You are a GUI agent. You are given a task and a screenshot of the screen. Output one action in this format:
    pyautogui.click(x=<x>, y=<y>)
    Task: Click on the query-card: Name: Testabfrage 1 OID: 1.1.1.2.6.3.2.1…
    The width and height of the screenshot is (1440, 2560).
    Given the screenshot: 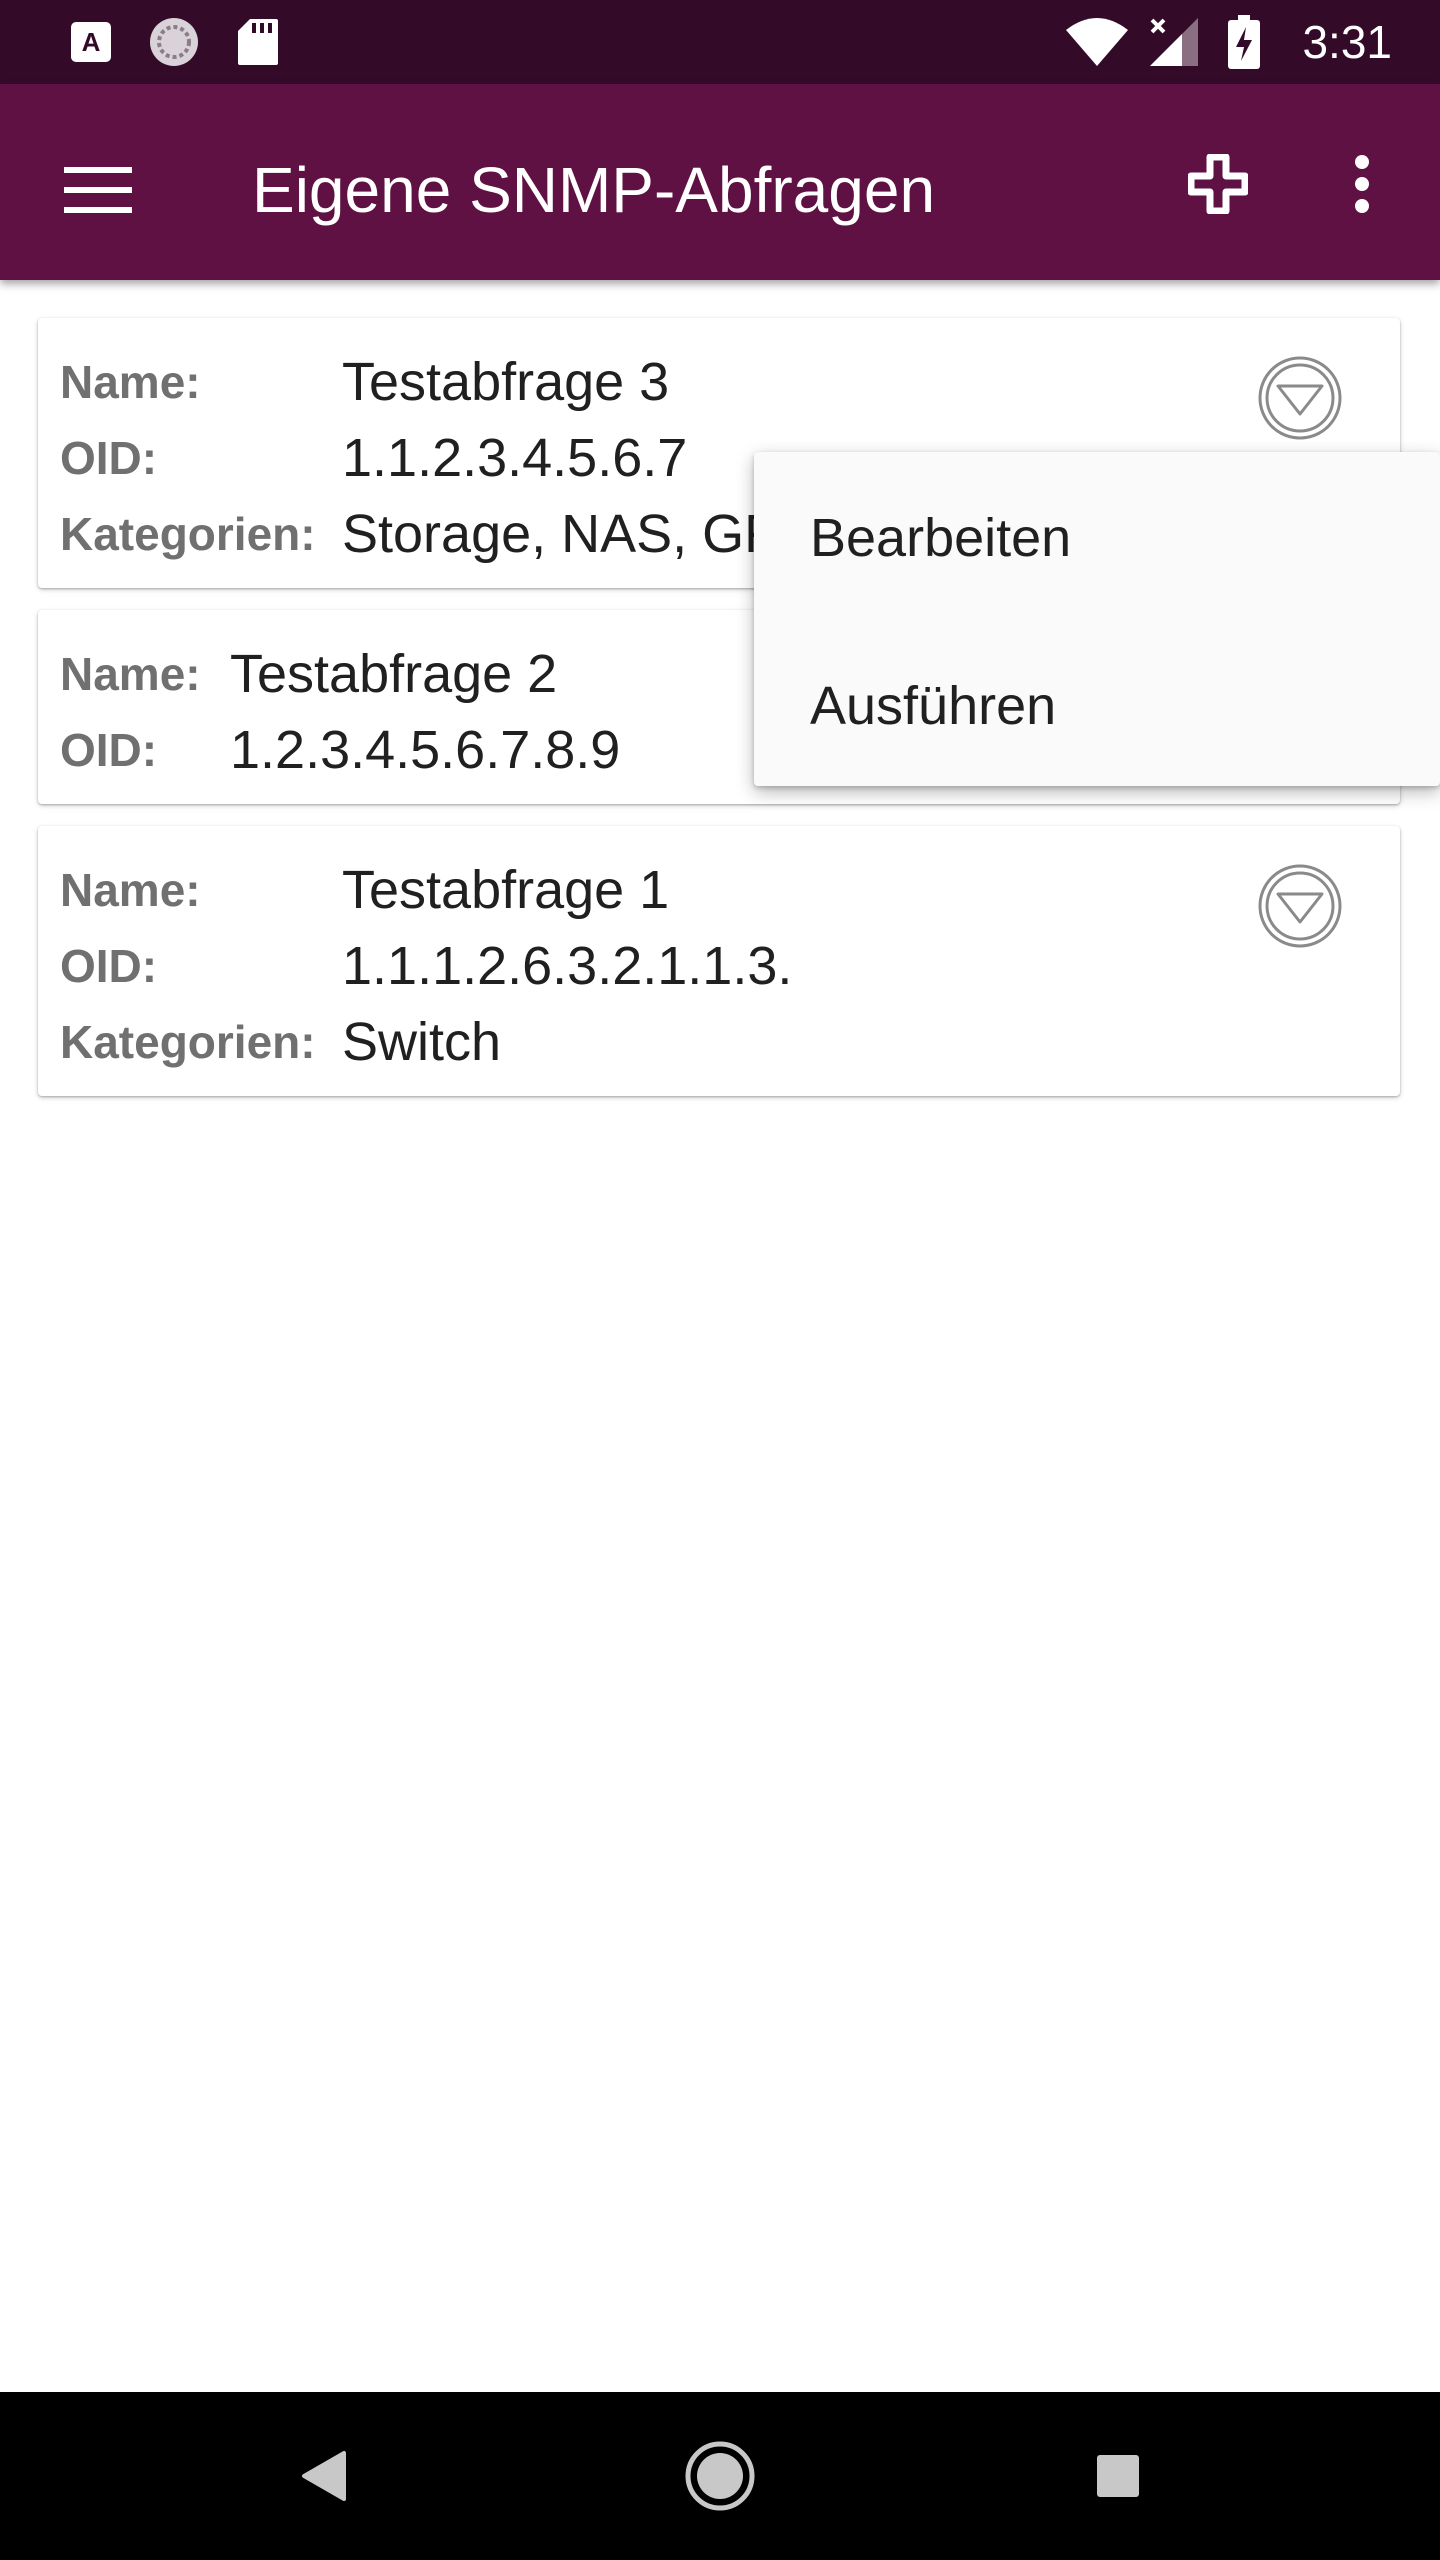 What is the action you would take?
    pyautogui.click(x=719, y=961)
    